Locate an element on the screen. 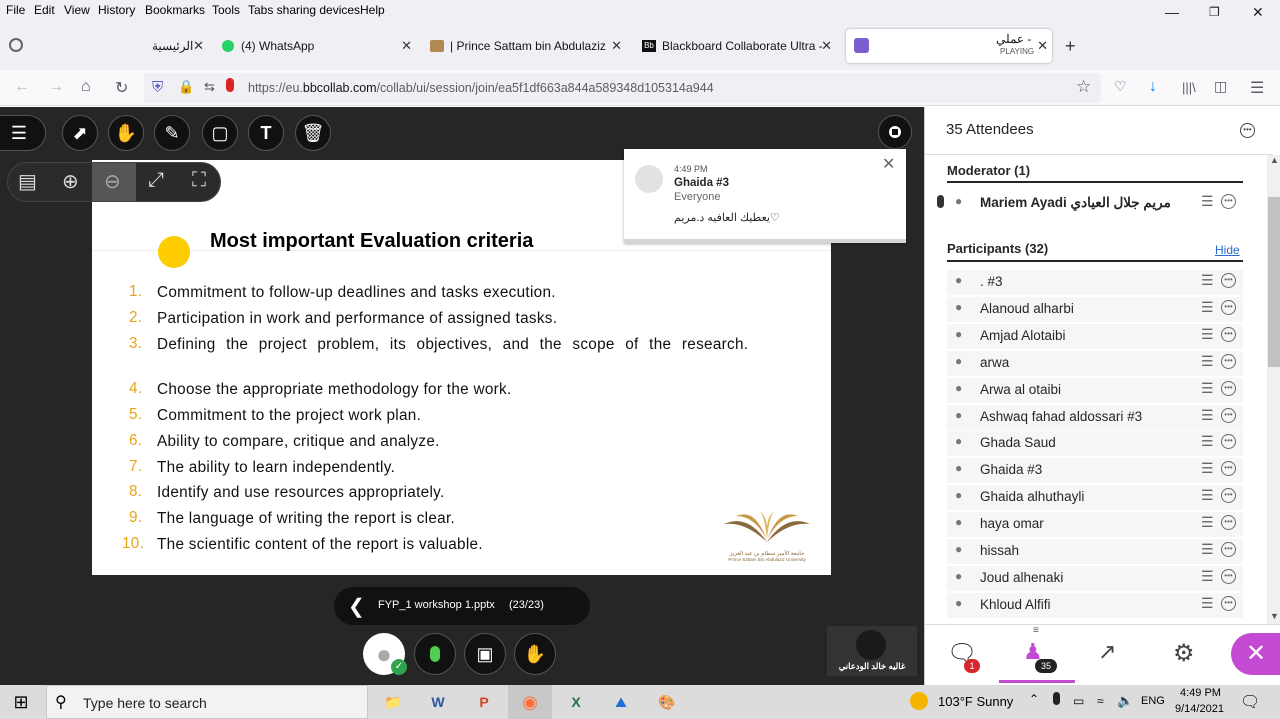 Image resolution: width=1280 pixels, height=719 pixels. powerpoint-icon: P is located at coordinates (484, 702).